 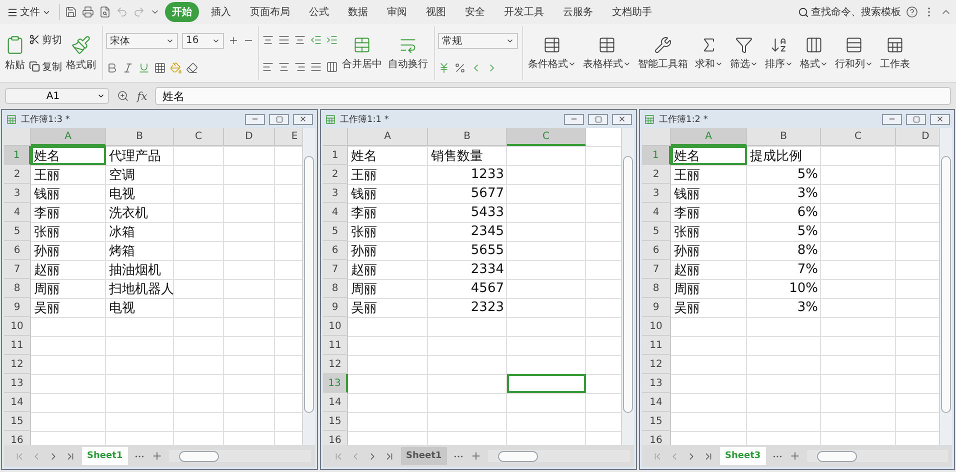 What do you see at coordinates (332, 40) in the screenshot?
I see `indent-increase-icon` at bounding box center [332, 40].